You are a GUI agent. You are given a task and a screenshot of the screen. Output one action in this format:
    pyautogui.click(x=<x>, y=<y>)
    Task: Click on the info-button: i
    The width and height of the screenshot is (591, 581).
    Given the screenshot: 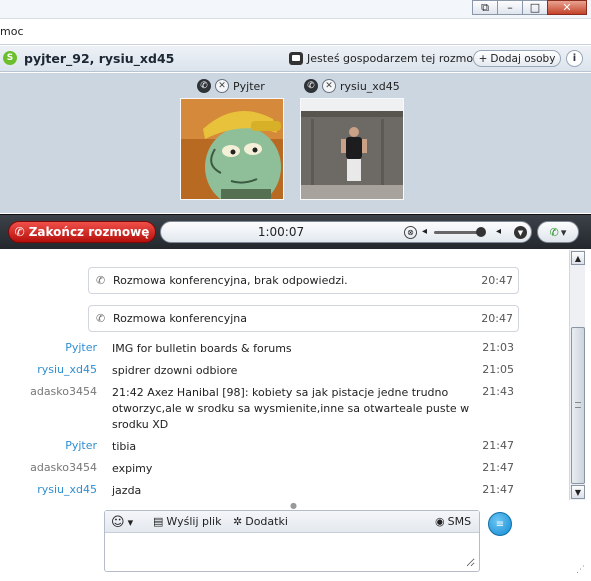 What is the action you would take?
    pyautogui.click(x=574, y=58)
    